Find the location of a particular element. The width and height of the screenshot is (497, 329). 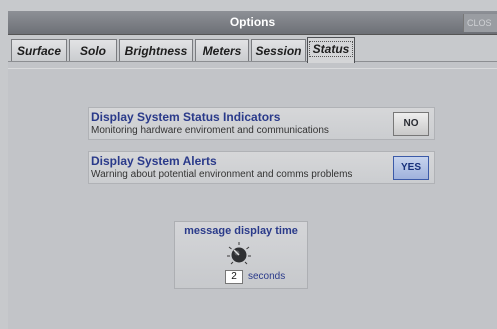

time-knob-icon is located at coordinates (239, 254).